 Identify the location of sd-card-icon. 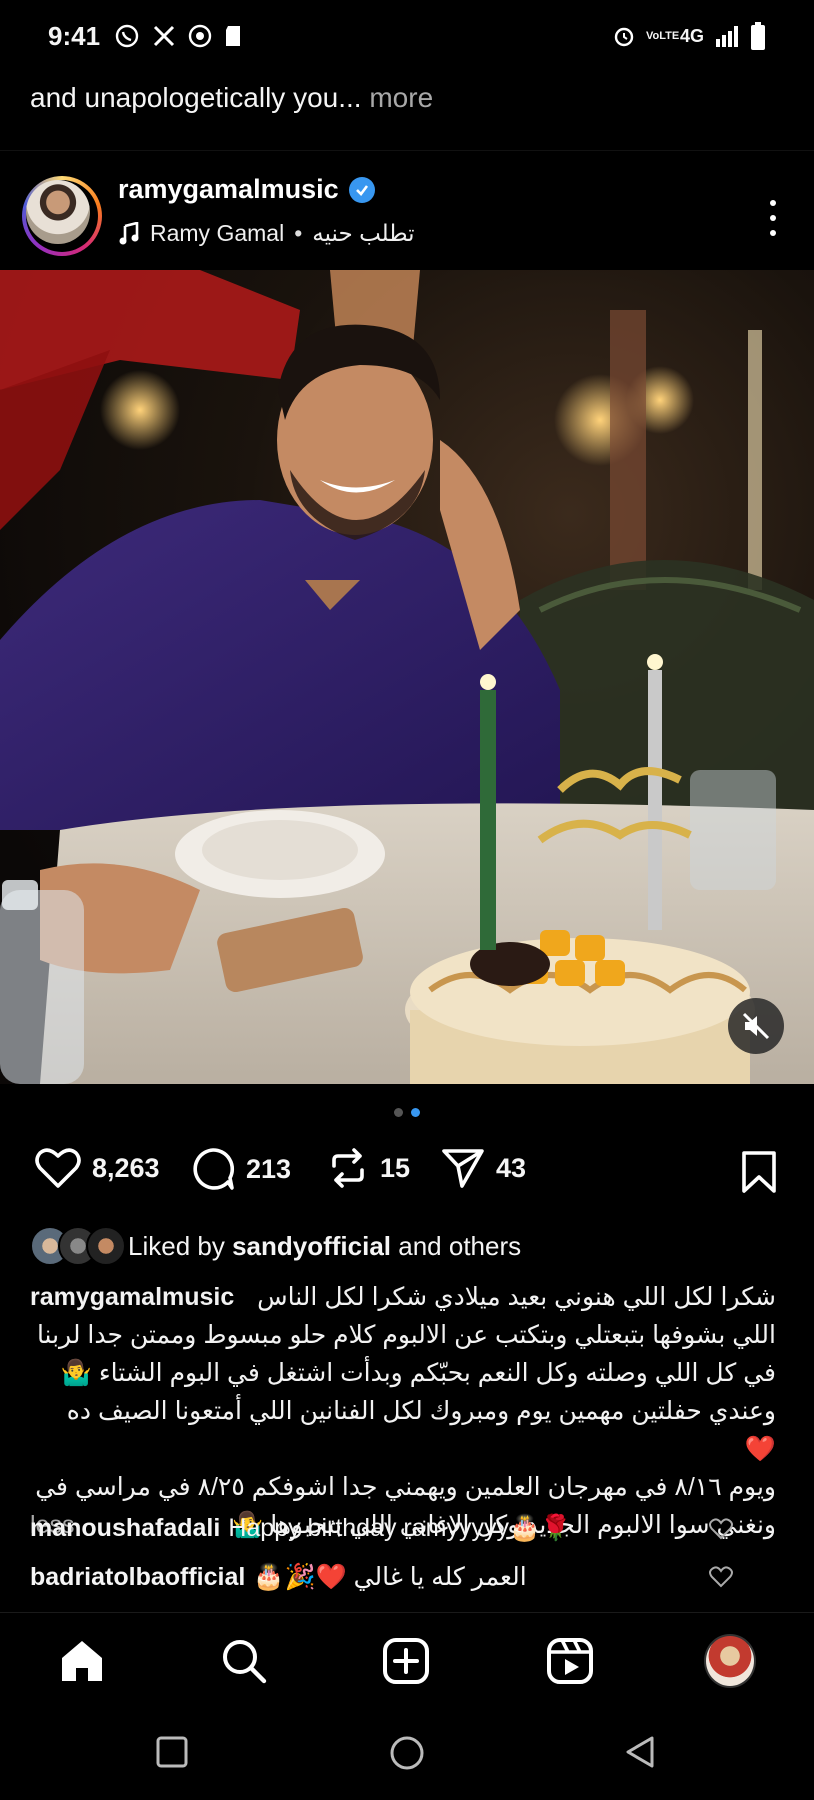
(233, 36).